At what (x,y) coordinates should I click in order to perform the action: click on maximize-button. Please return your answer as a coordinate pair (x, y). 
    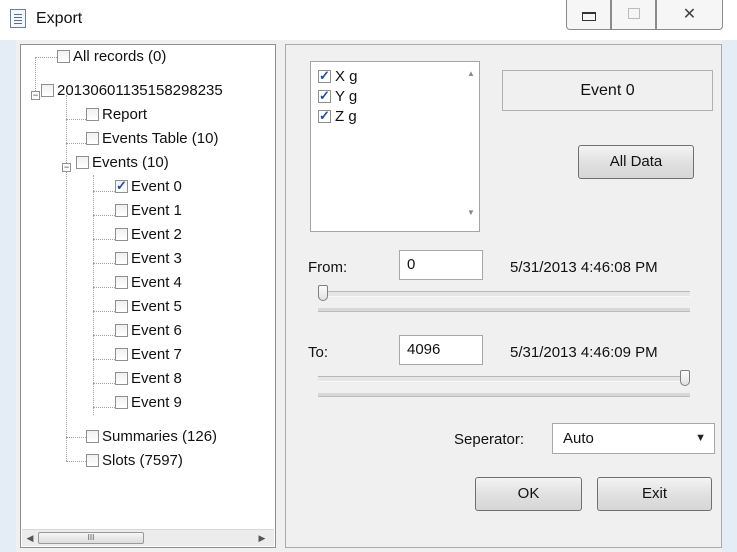
    Looking at the image, I should click on (633, 15).